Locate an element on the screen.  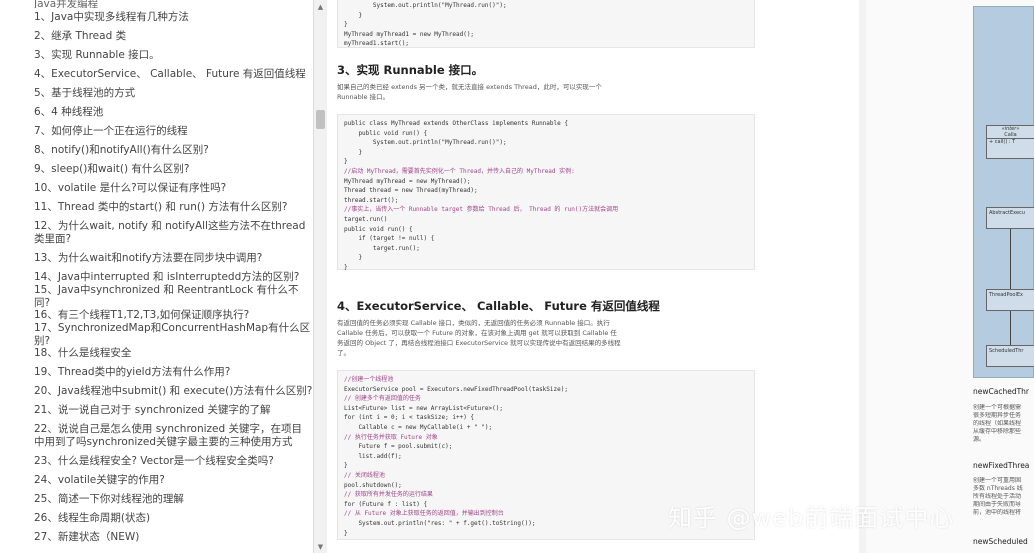
diagram-box-abstractexecutor: AbstractExecu is located at coordinates (1010, 218).